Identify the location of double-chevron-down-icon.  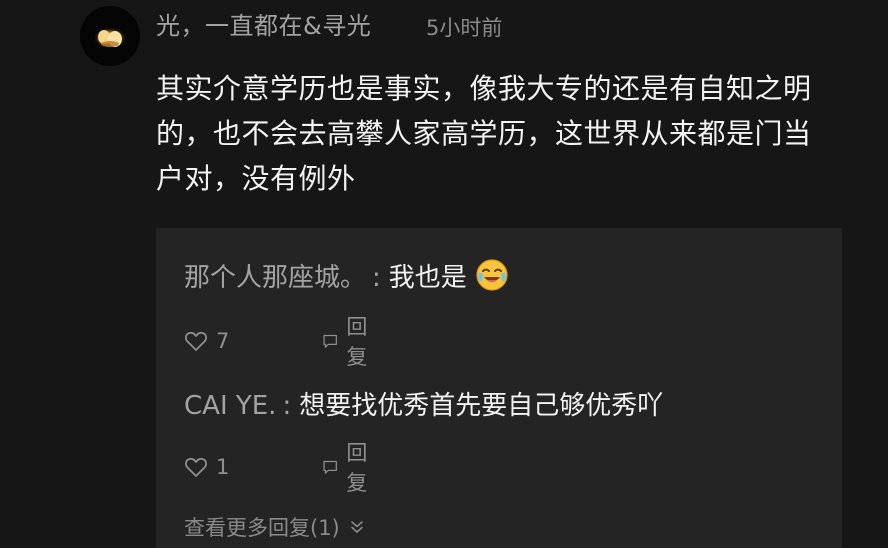
(356, 527).